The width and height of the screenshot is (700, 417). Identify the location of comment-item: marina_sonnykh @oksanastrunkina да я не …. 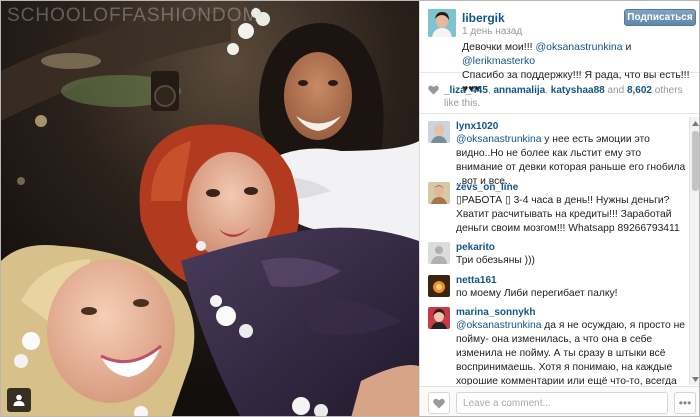
(559, 346).